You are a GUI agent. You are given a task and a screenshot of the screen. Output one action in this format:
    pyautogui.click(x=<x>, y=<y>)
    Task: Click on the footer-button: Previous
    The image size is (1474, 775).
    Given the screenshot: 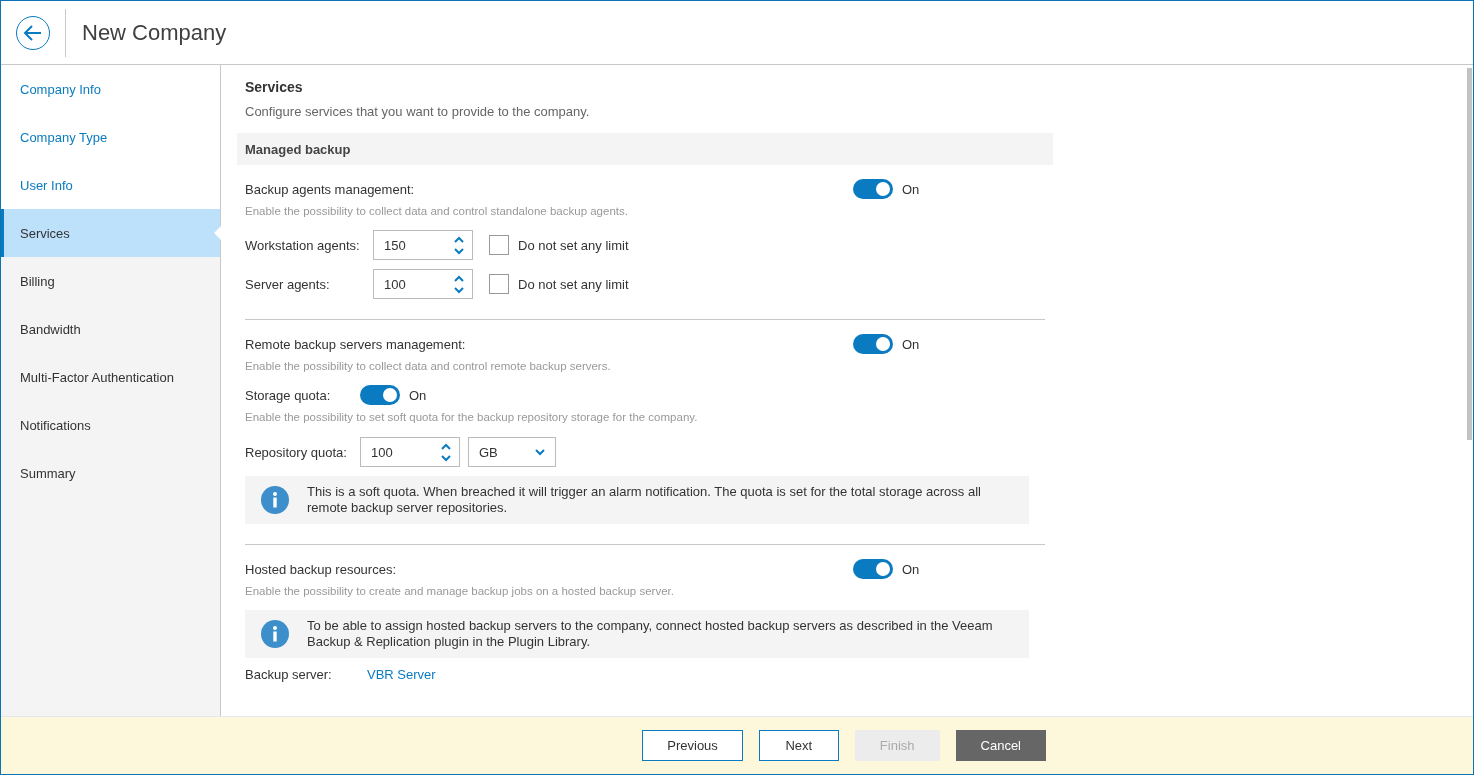 What is the action you would take?
    pyautogui.click(x=692, y=745)
    